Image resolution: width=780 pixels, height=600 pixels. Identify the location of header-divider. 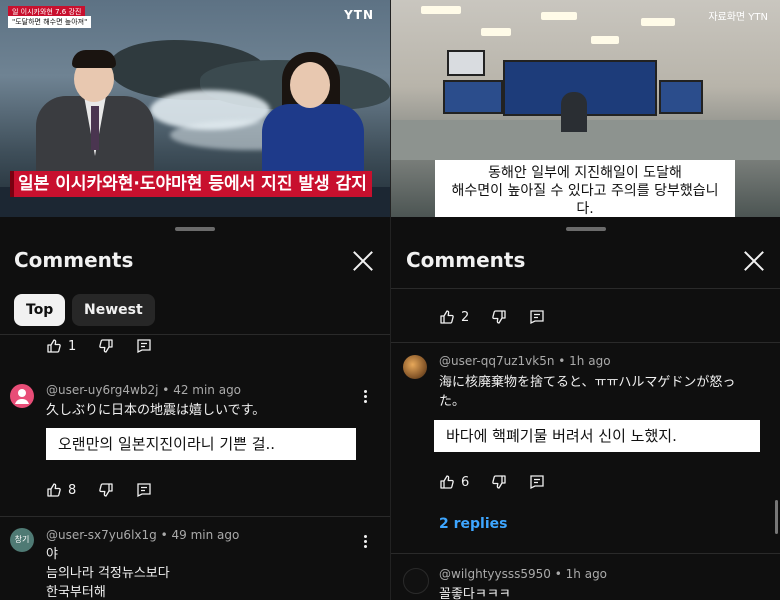
(585, 288).